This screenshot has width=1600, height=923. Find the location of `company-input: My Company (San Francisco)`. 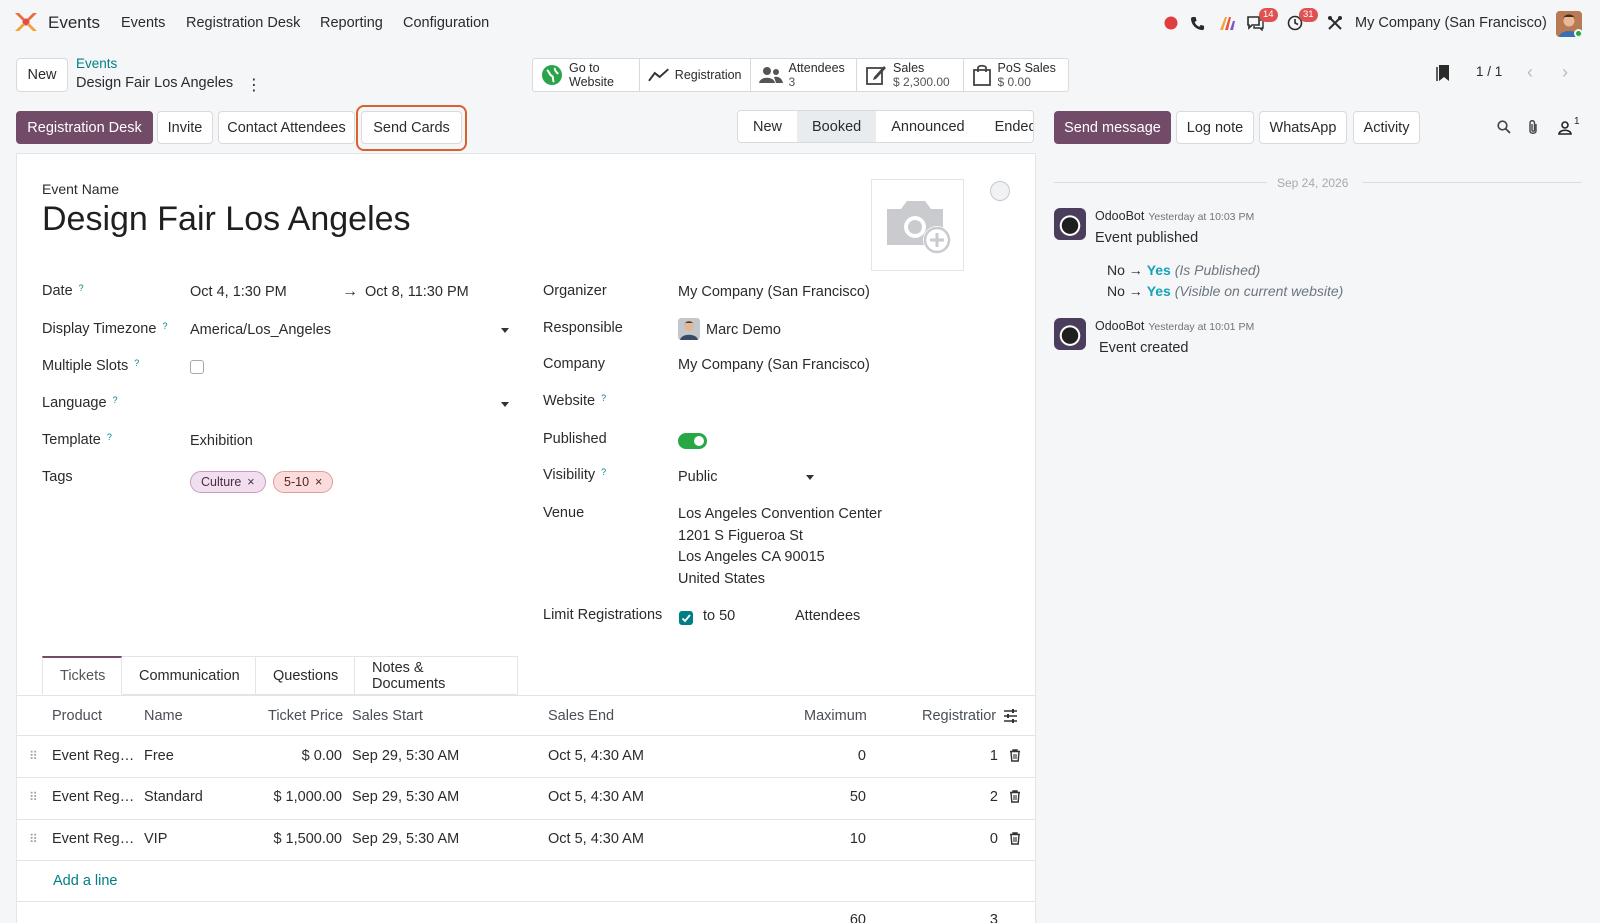

company-input: My Company (San Francisco) is located at coordinates (774, 365).